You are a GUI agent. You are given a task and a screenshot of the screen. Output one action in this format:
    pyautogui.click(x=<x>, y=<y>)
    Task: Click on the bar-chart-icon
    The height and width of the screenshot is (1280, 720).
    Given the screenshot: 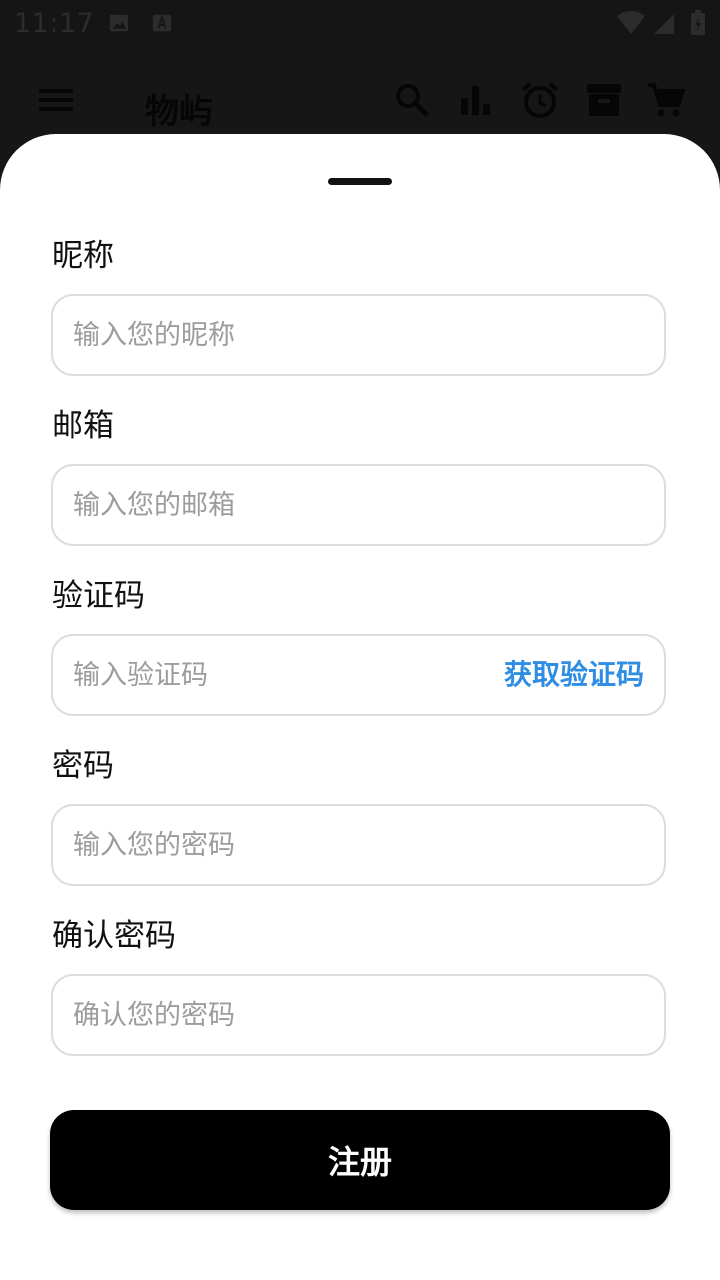 What is the action you would take?
    pyautogui.click(x=476, y=100)
    